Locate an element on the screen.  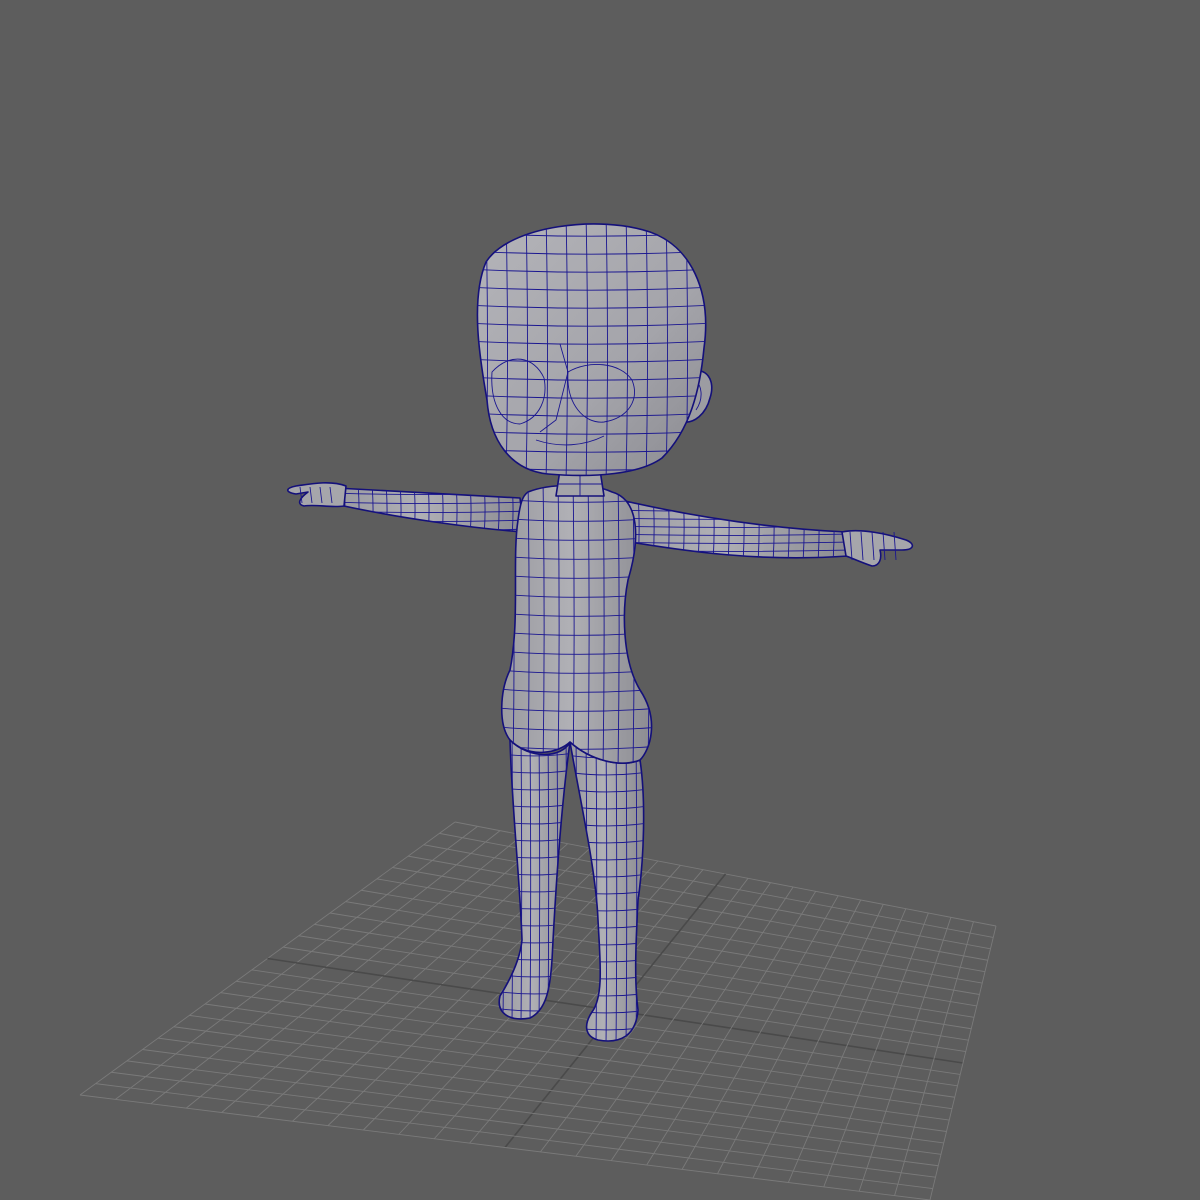
right-leg is located at coordinates (607, 892).